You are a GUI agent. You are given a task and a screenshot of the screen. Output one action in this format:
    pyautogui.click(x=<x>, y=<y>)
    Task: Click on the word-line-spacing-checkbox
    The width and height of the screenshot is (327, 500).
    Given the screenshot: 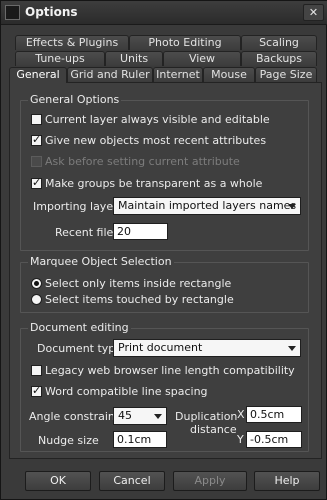 What is the action you would take?
    pyautogui.click(x=36, y=390)
    